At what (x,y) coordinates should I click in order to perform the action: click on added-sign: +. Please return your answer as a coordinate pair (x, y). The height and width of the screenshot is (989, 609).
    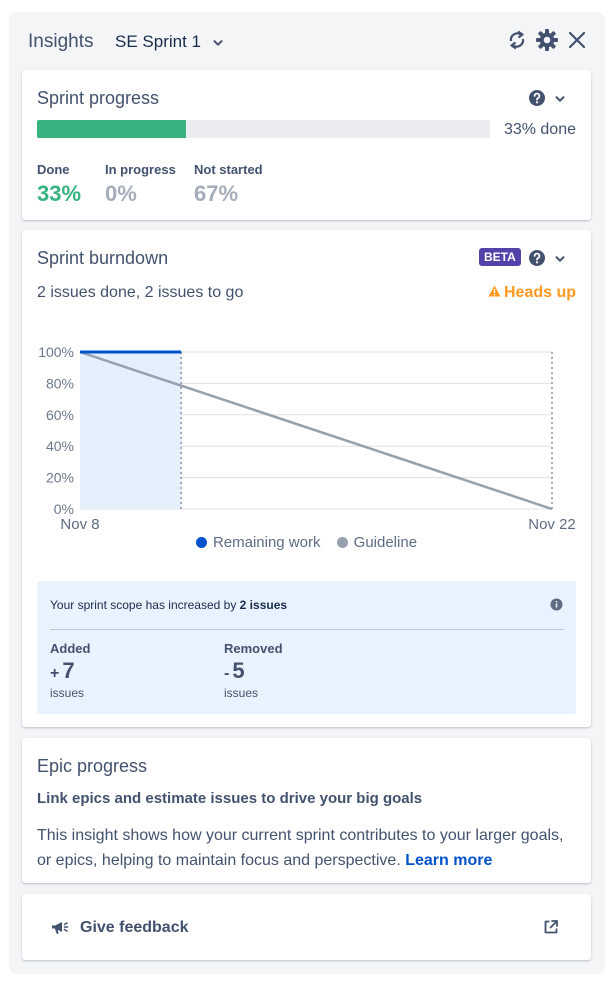
    Looking at the image, I should click on (55, 673).